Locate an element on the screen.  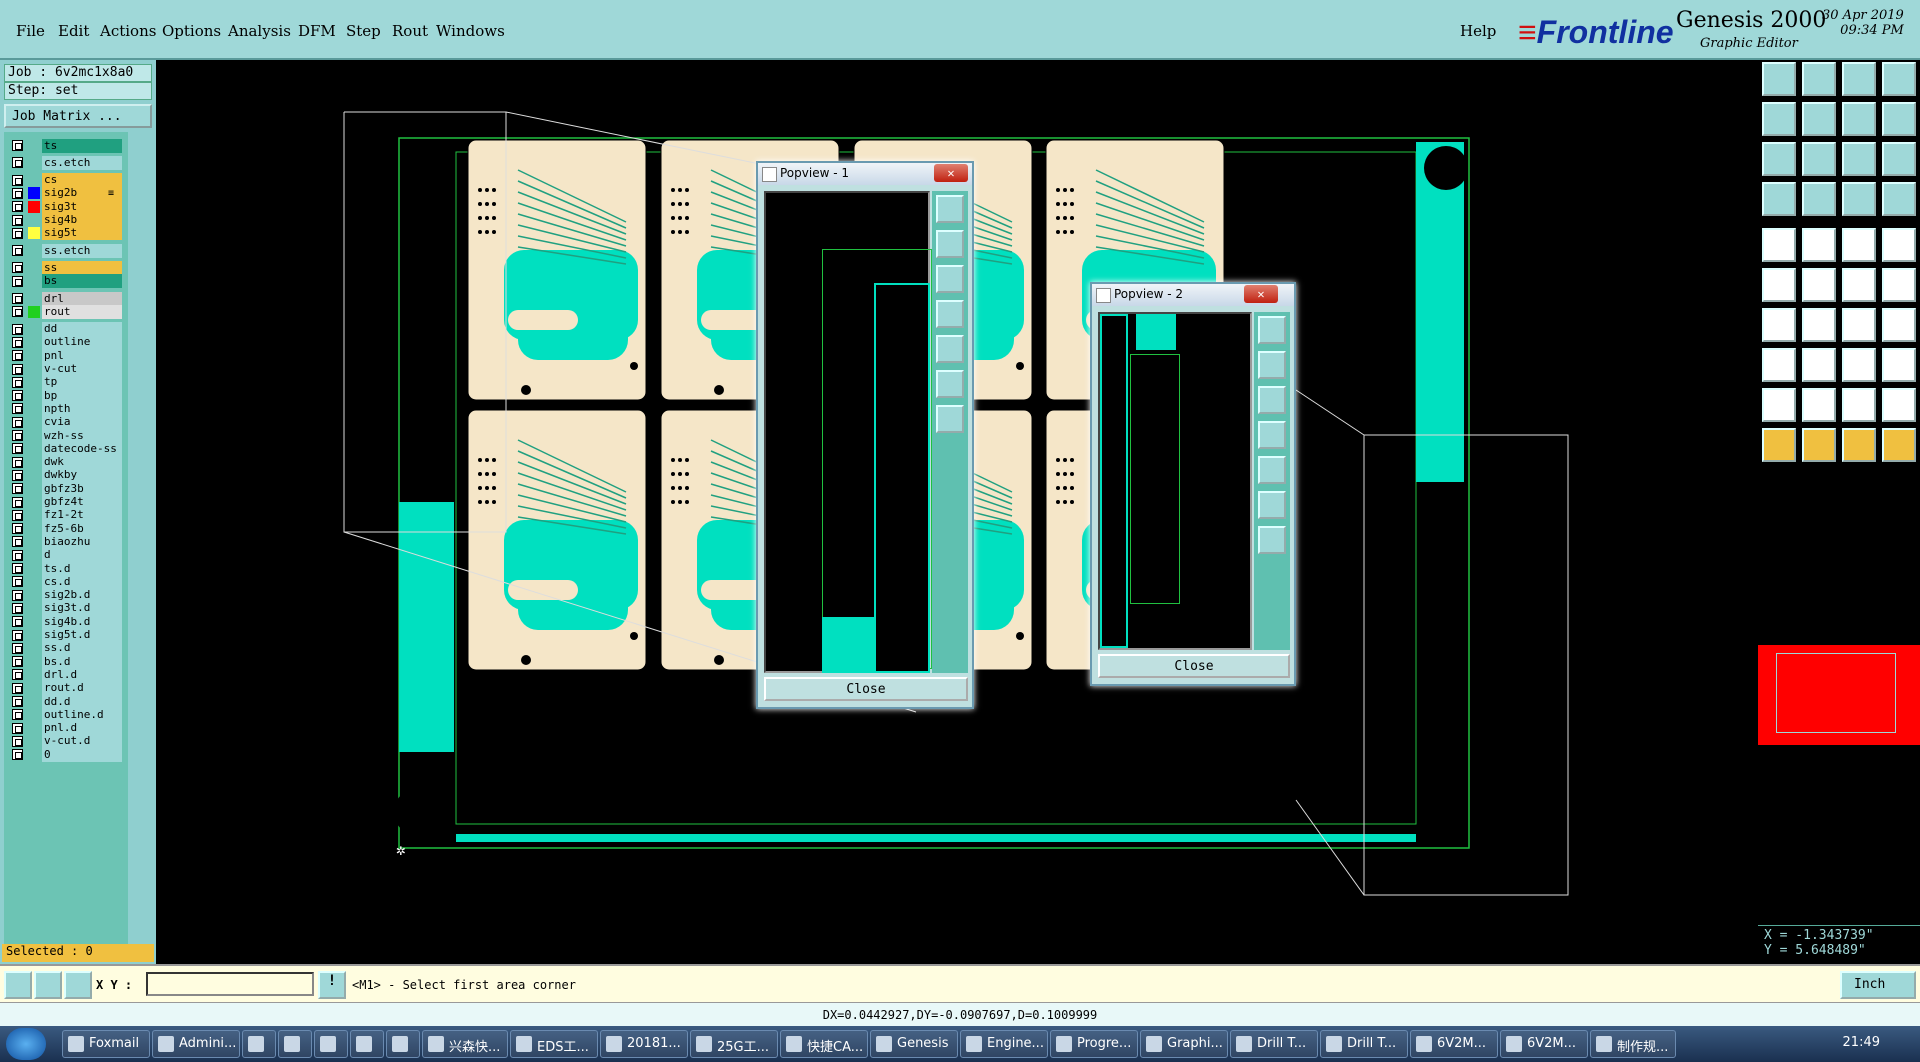
popview-1-close-button: Close is located at coordinates (866, 689).